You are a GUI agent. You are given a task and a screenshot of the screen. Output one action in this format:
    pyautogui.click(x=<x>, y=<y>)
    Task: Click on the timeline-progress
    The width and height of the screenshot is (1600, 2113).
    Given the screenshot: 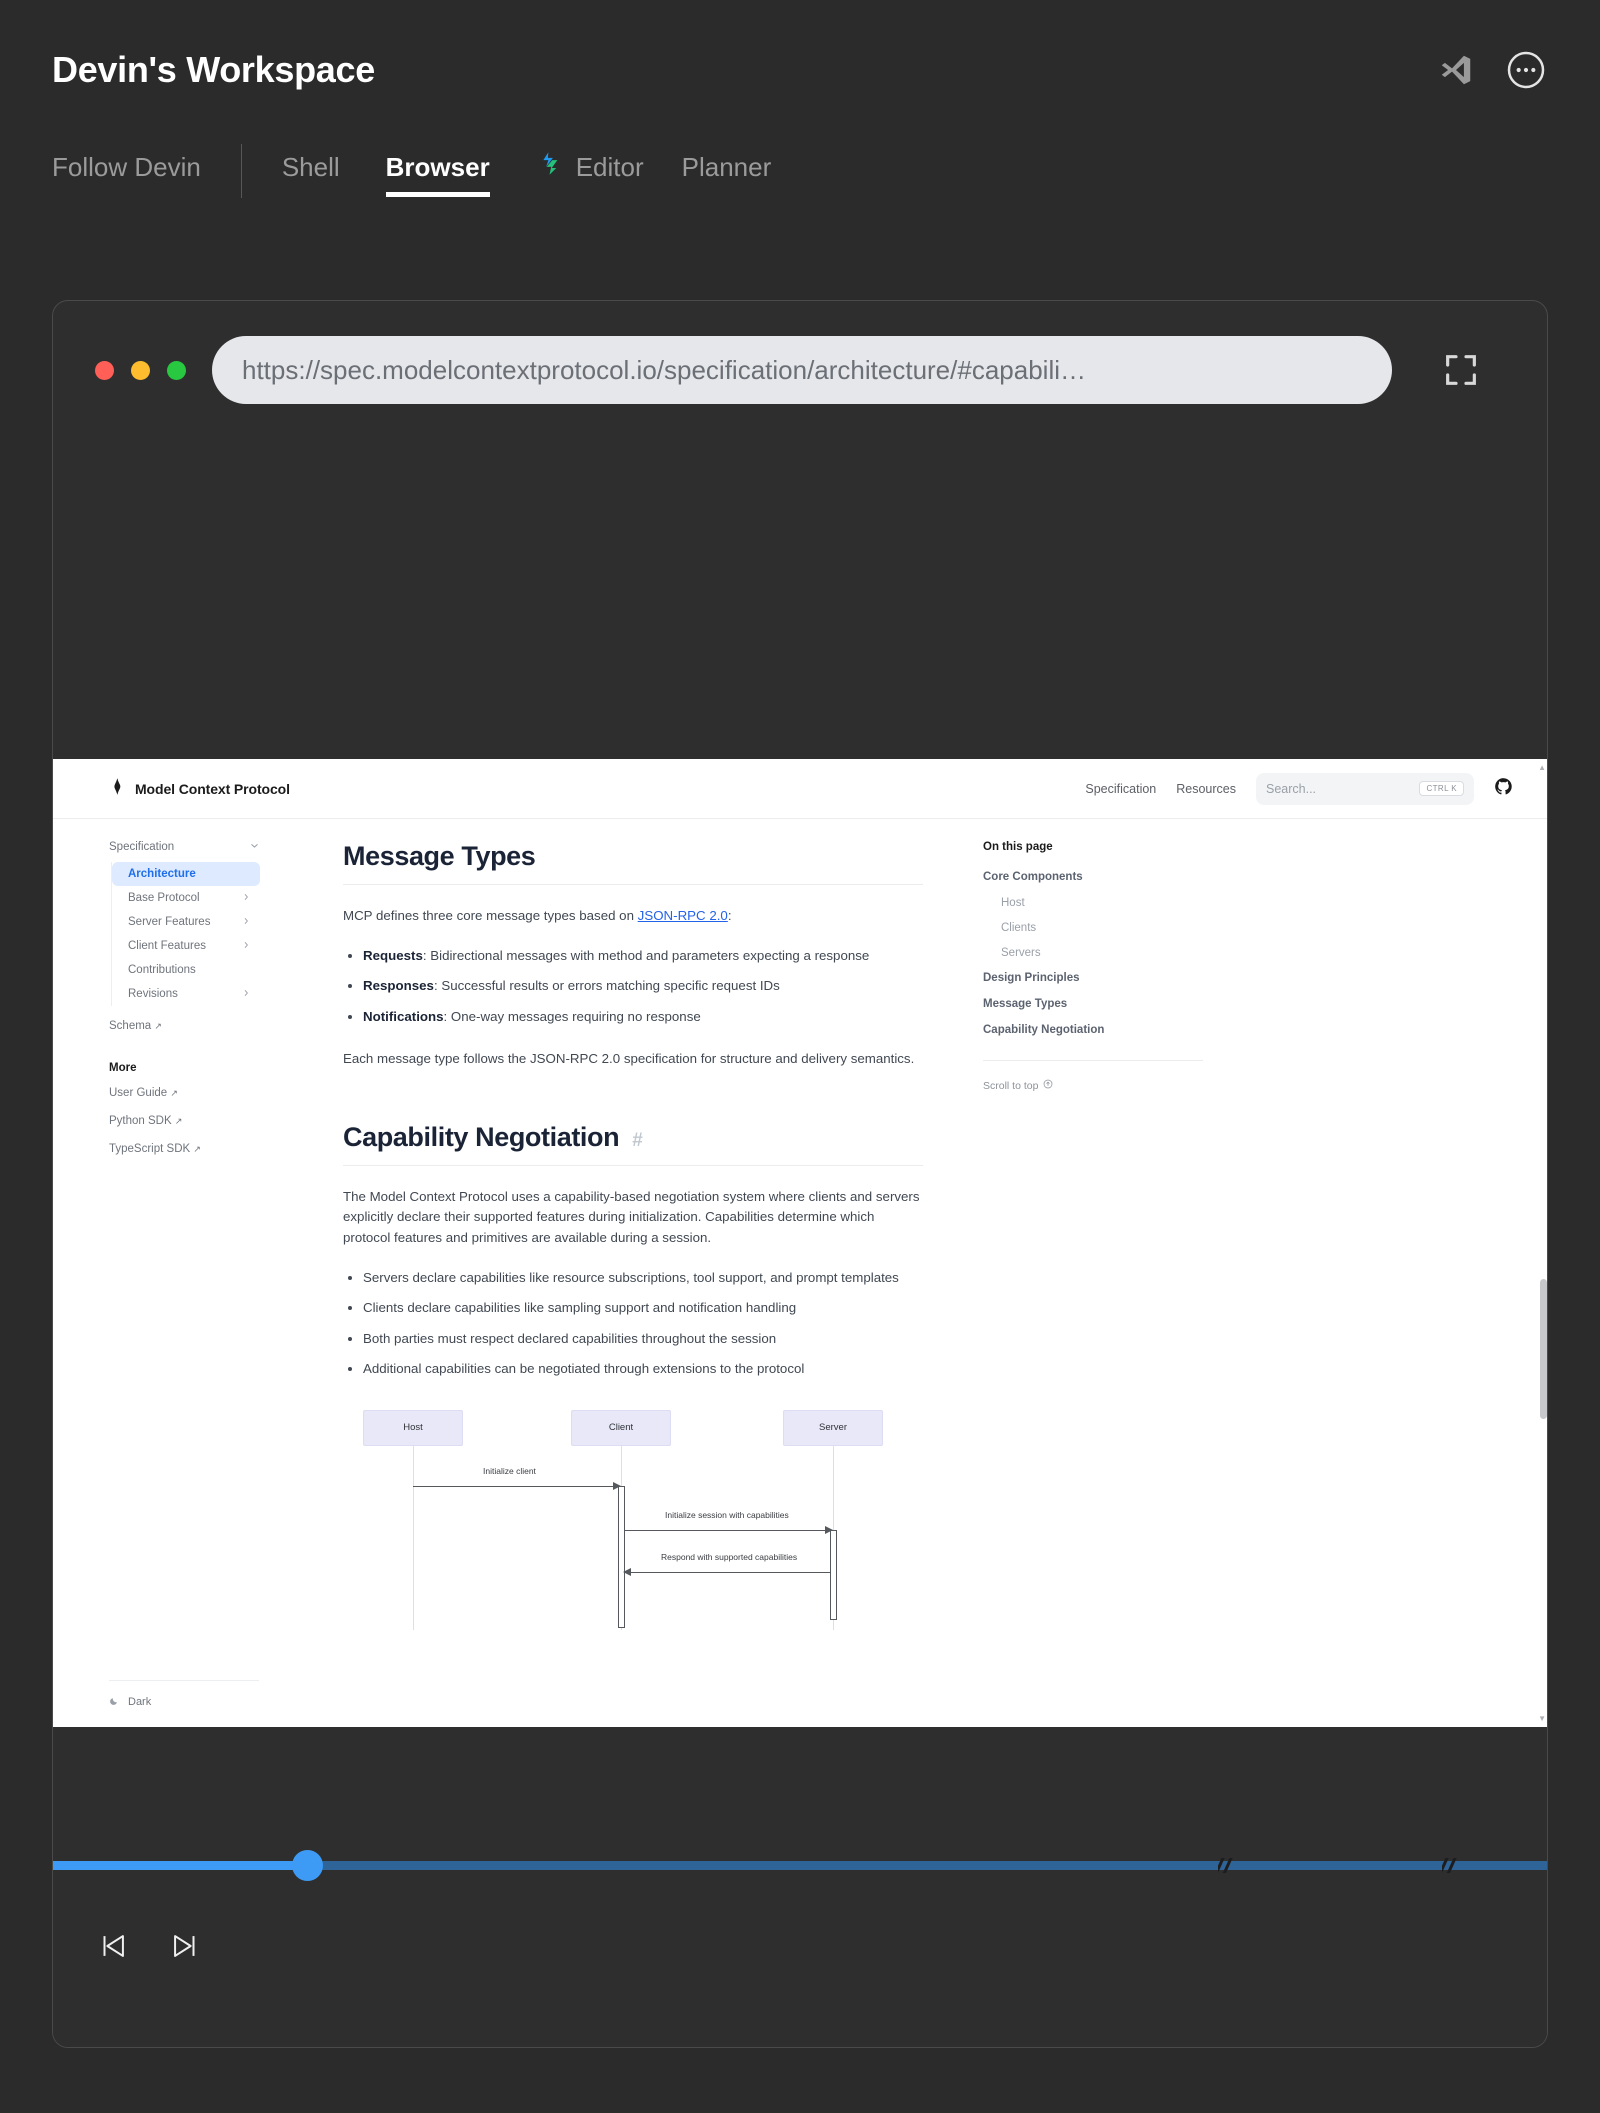 What is the action you would take?
    pyautogui.click(x=180, y=1865)
    